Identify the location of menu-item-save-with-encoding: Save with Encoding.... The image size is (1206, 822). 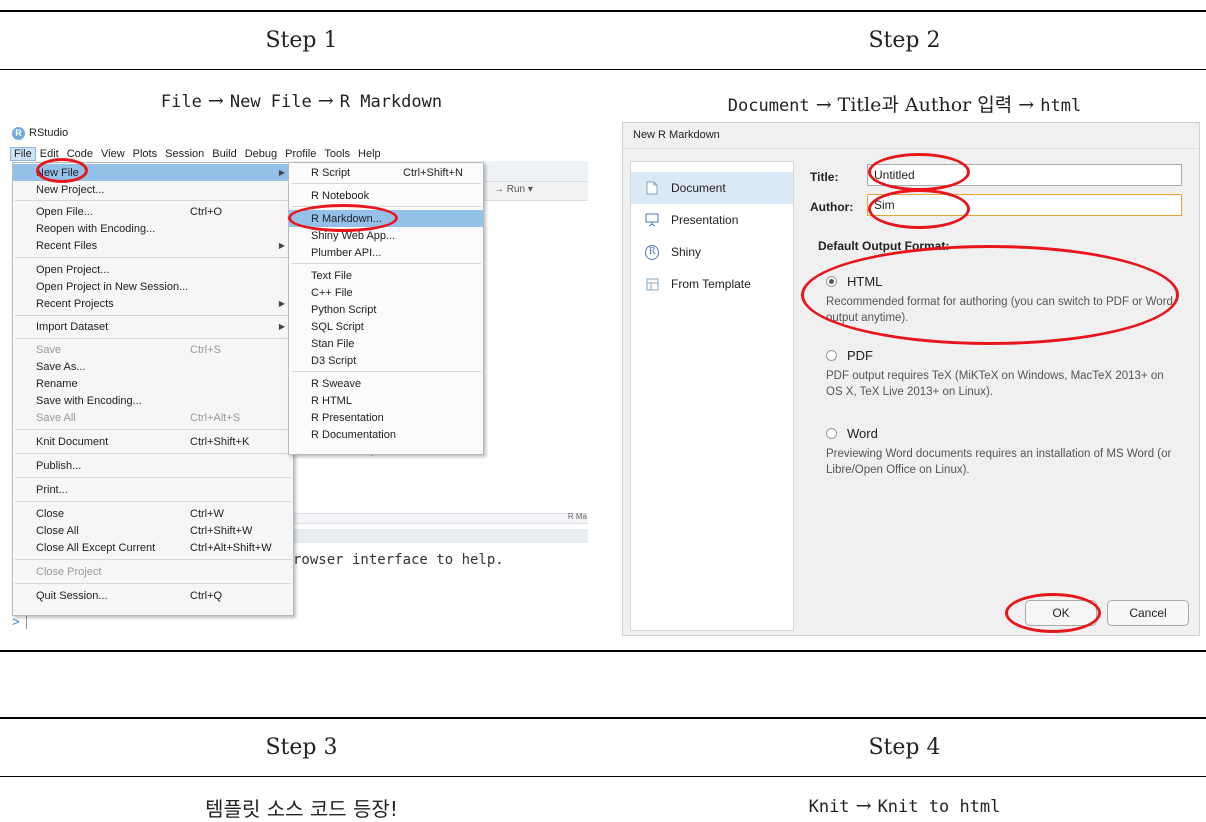
(153, 400).